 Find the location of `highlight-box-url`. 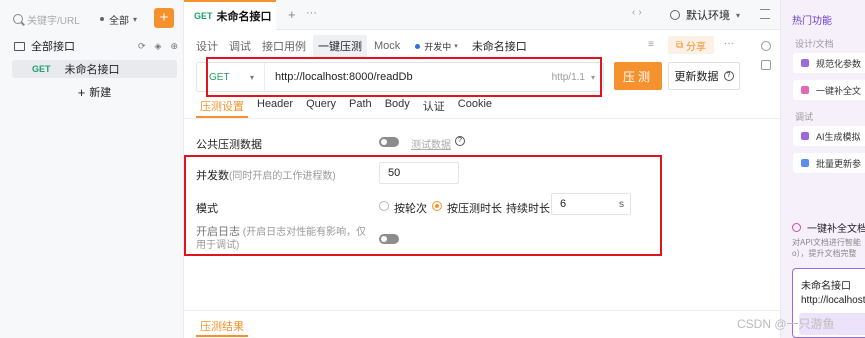

highlight-box-url is located at coordinates (404, 77).